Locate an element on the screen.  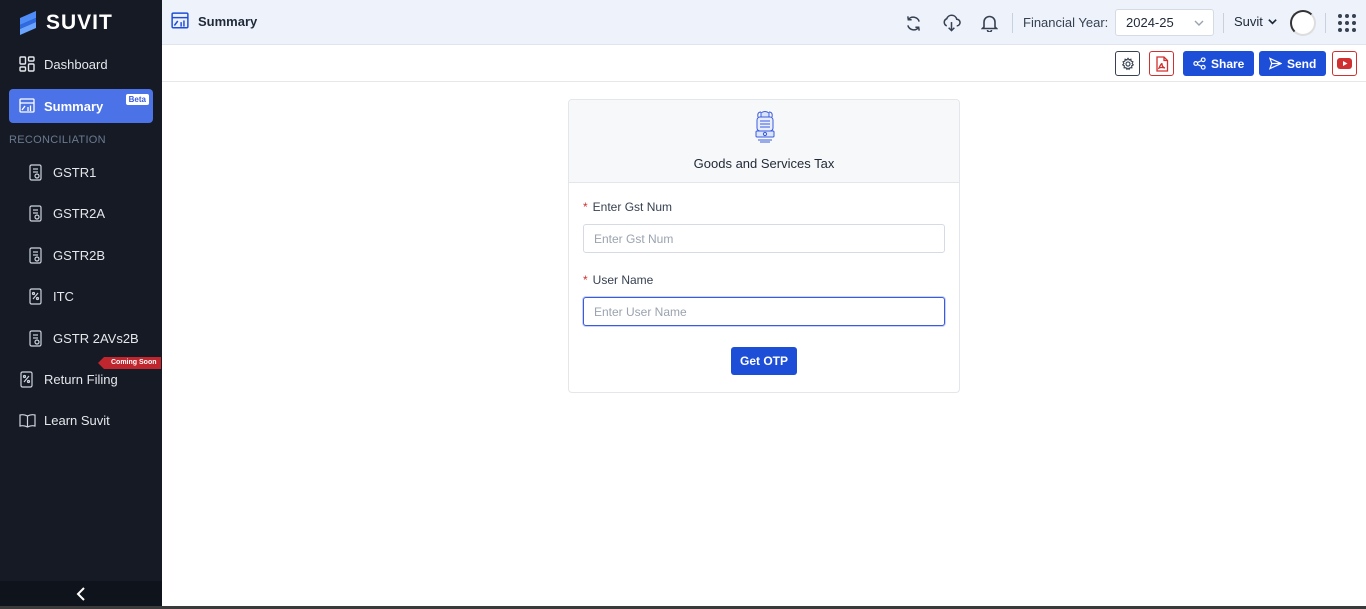
sidebar-item-label: GSTR2A is located at coordinates (79, 213).